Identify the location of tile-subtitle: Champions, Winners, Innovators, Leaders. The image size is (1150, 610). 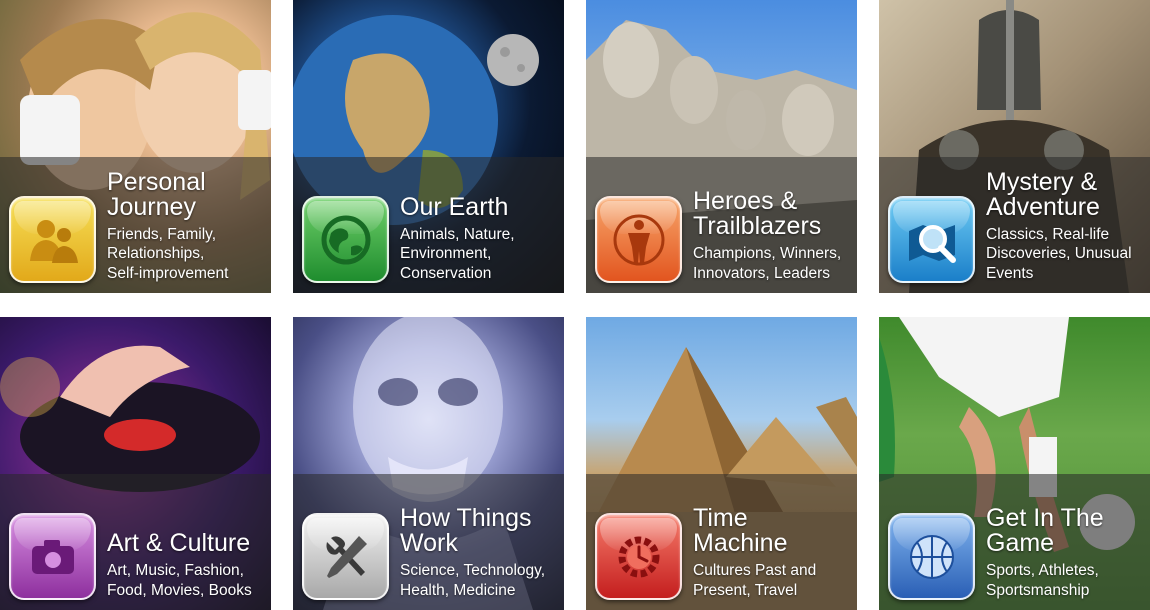
(773, 263).